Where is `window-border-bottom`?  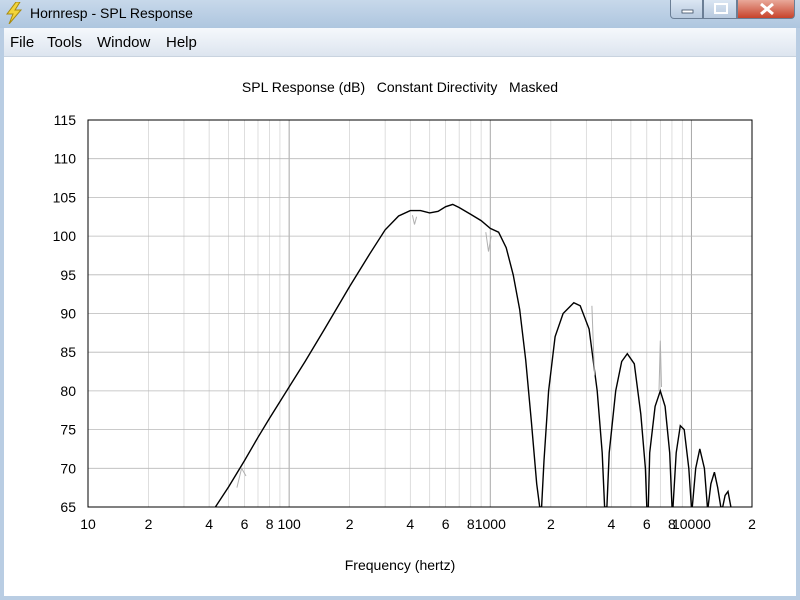 window-border-bottom is located at coordinates (400, 598).